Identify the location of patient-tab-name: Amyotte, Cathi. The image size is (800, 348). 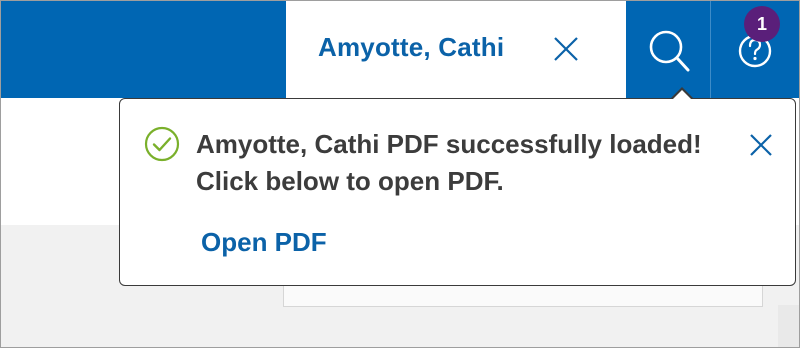
(411, 47).